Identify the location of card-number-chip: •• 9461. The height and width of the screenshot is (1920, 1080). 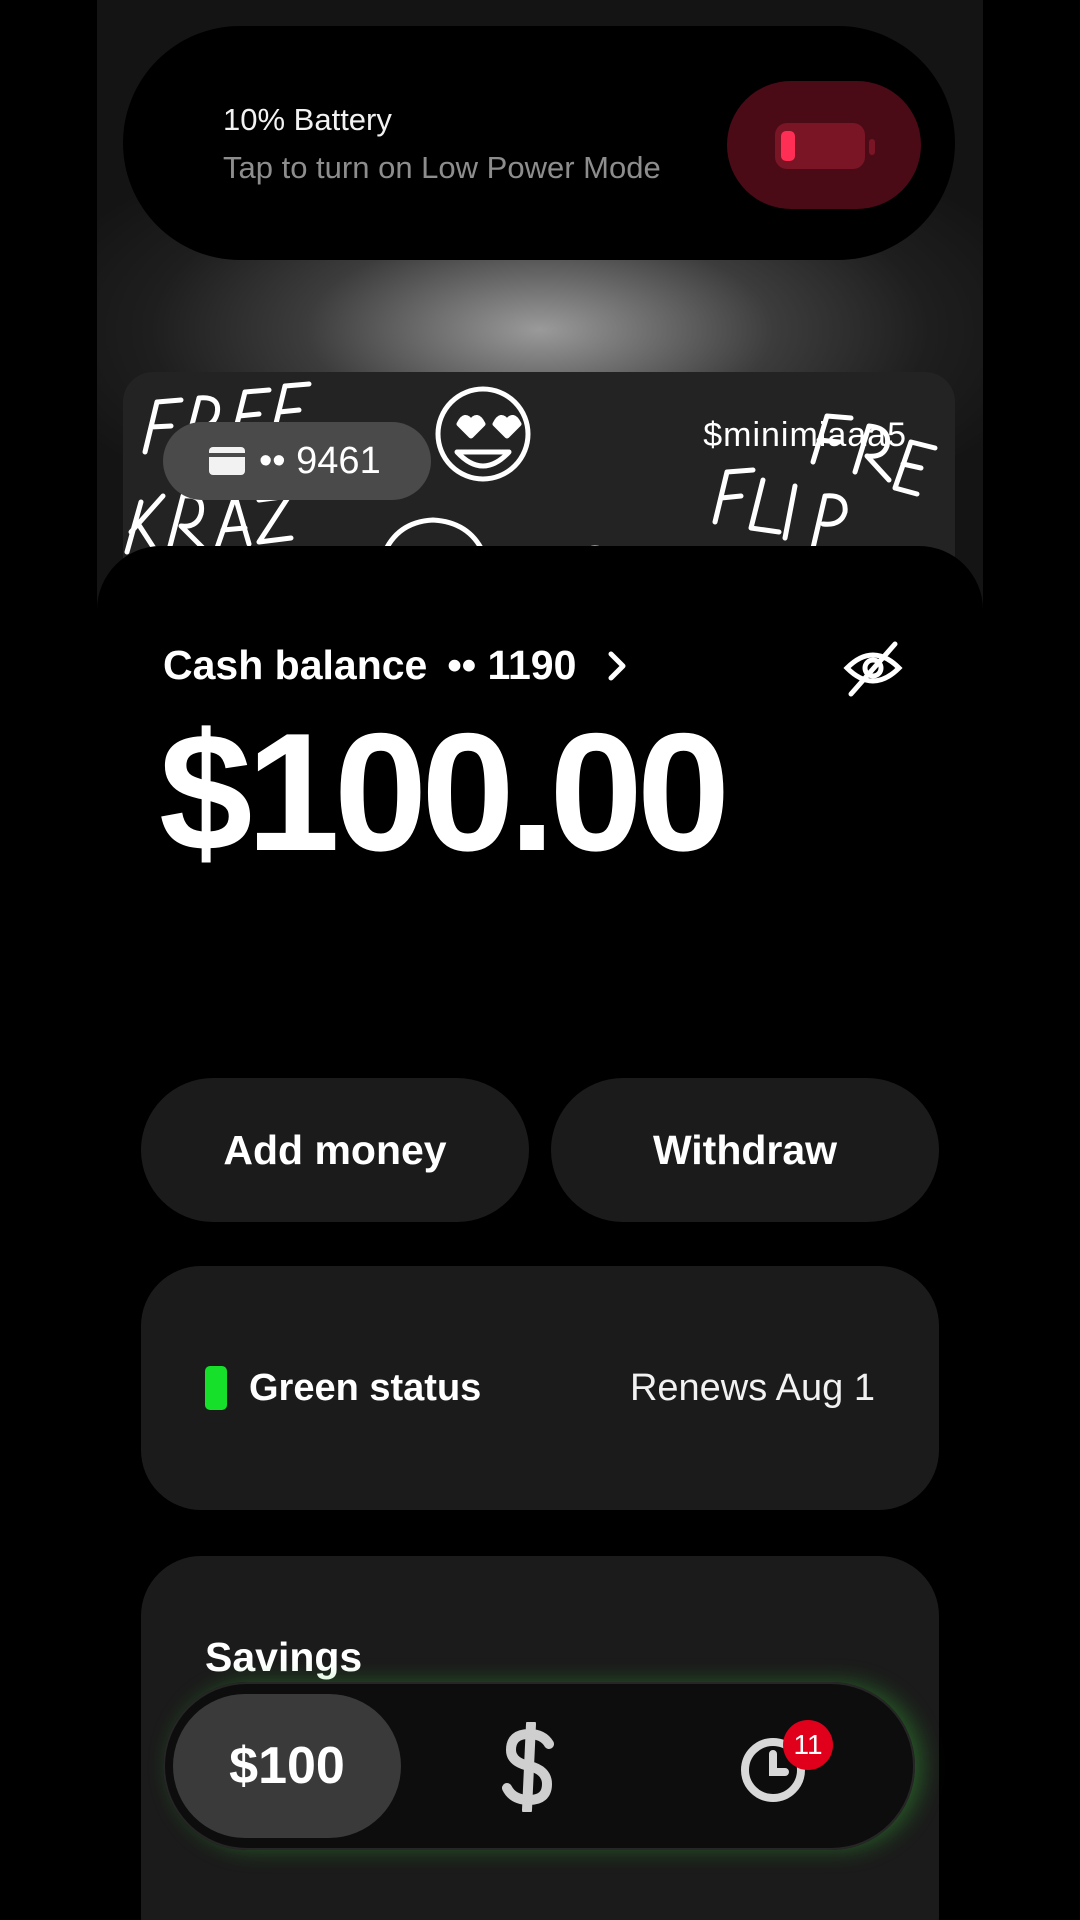
(297, 461).